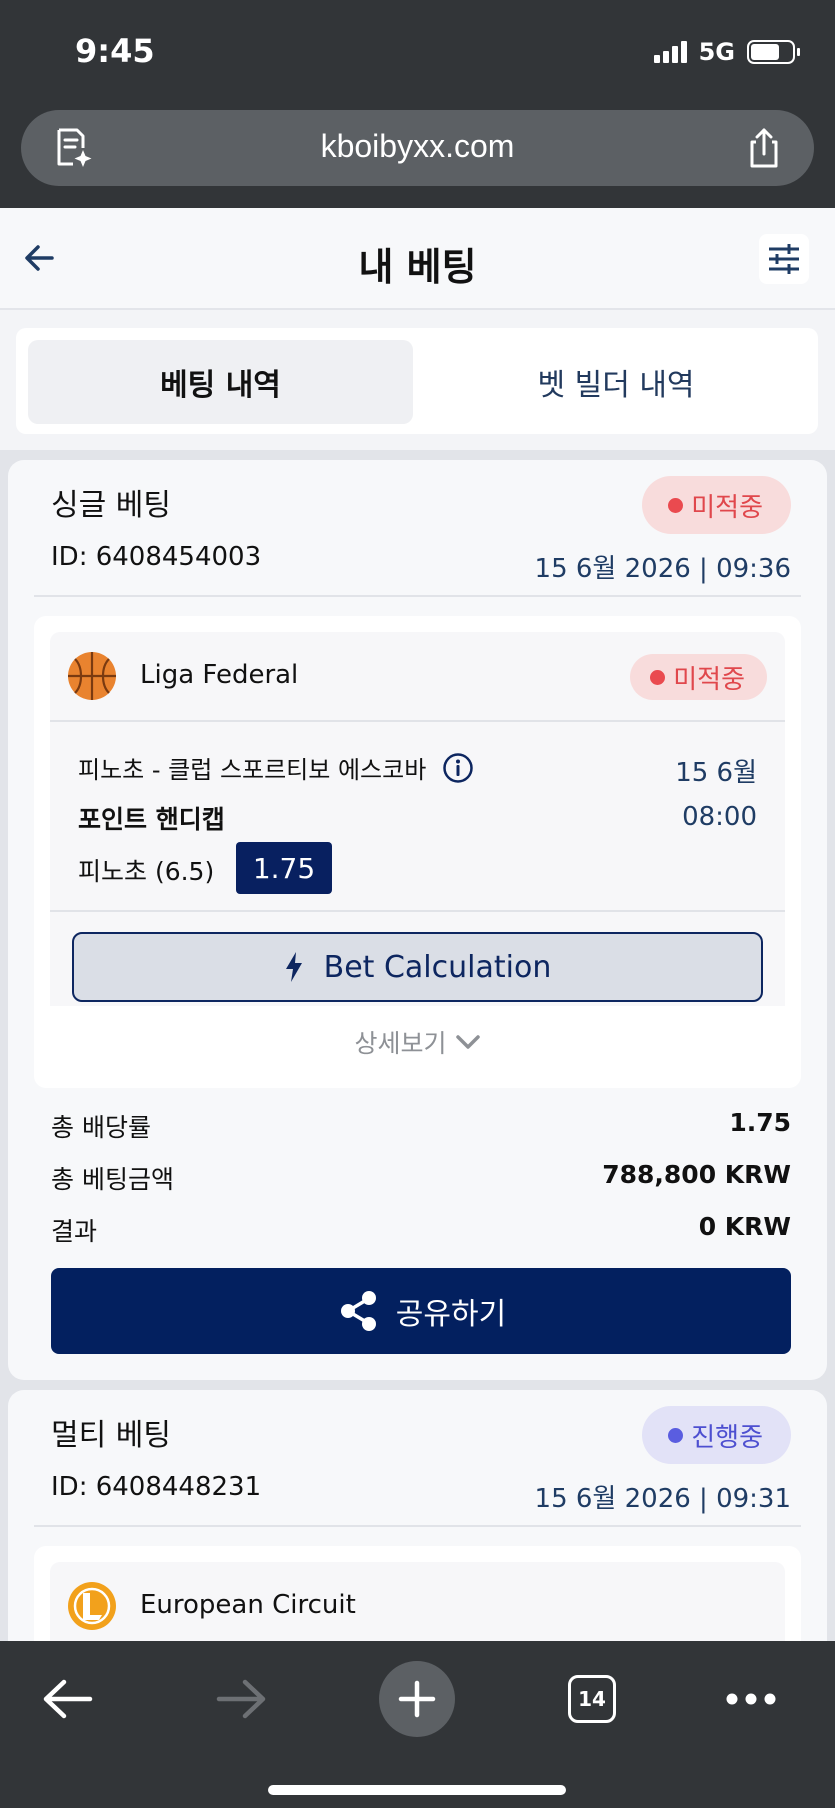 The height and width of the screenshot is (1808, 835). I want to click on summary-label: 총 배당률, so click(101, 1127).